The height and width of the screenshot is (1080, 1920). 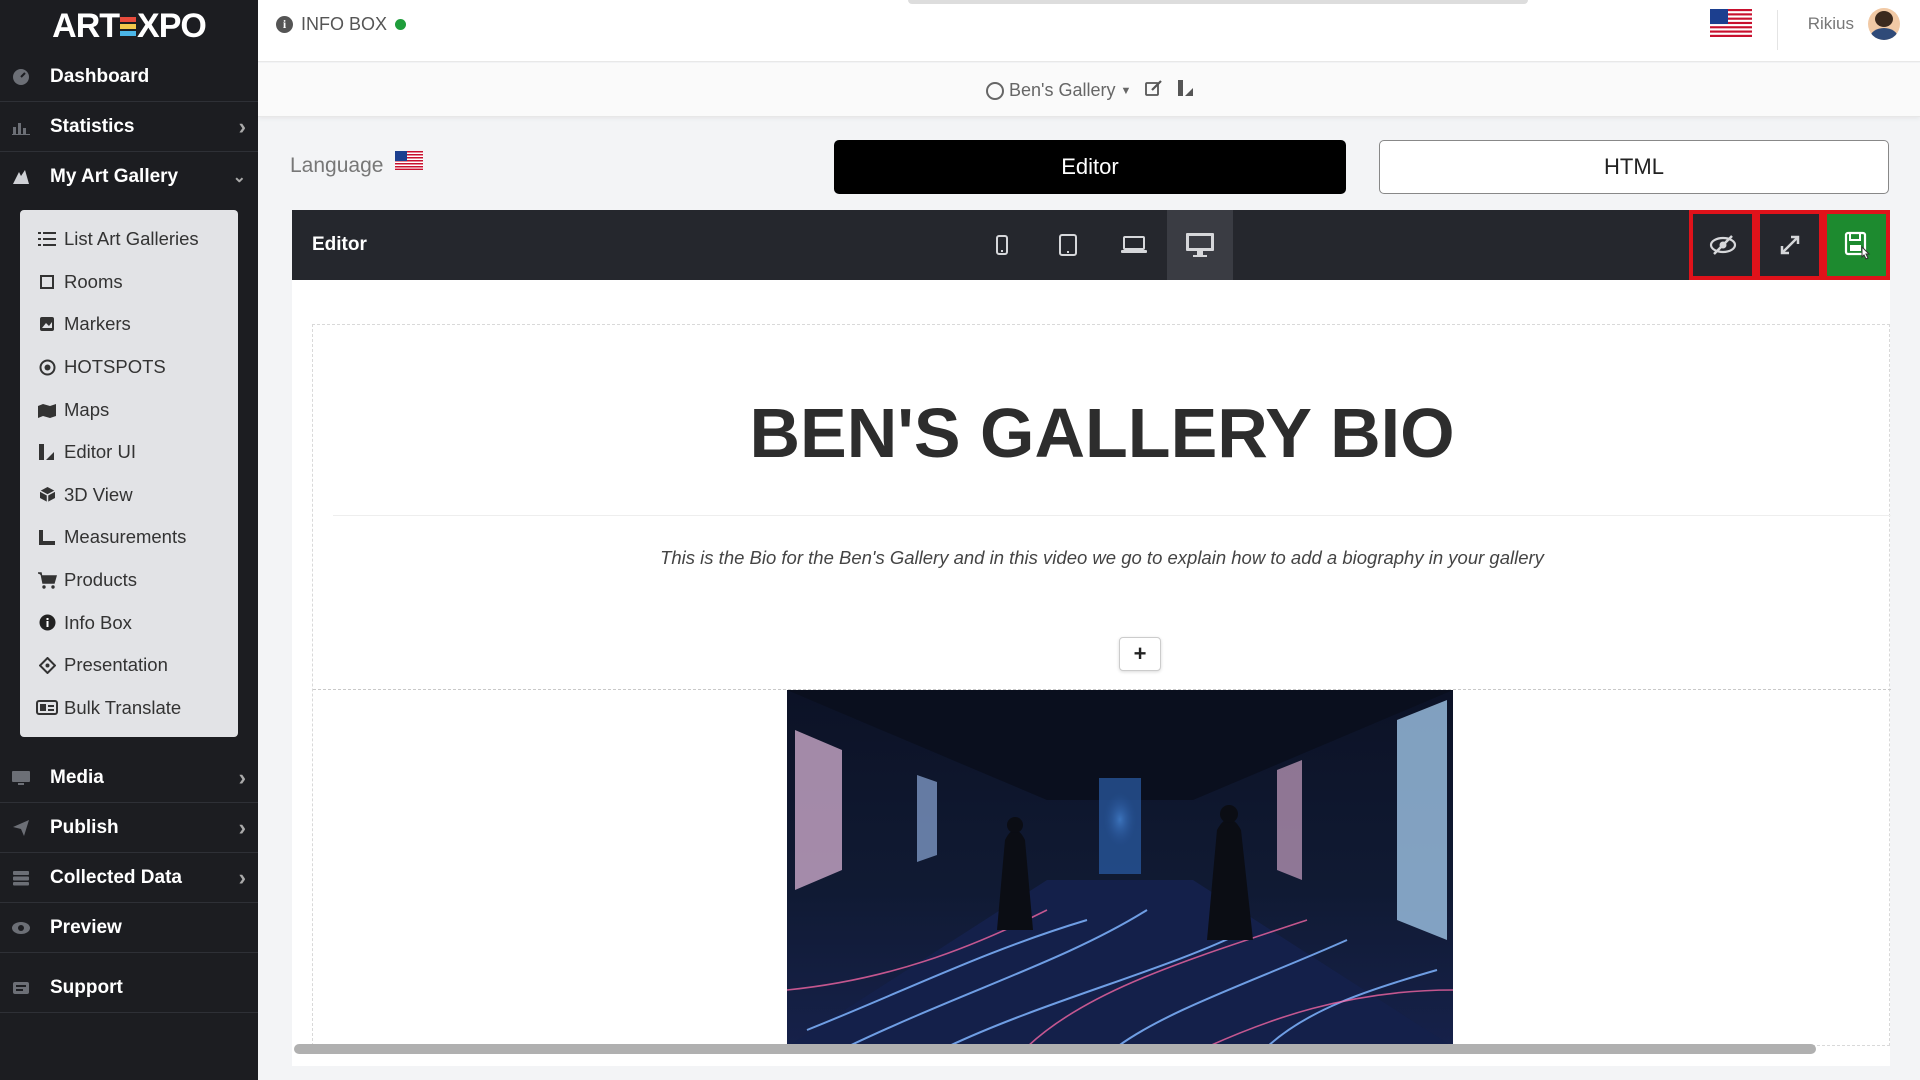 I want to click on avatar, so click(x=1884, y=24).